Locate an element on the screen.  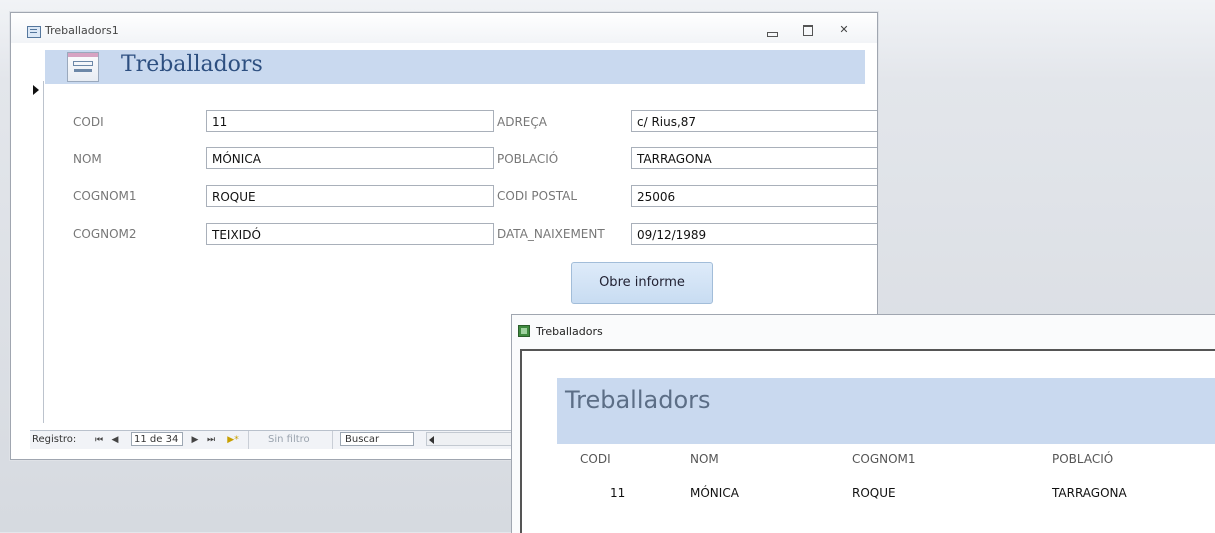
search-input: Buscar is located at coordinates (377, 439).